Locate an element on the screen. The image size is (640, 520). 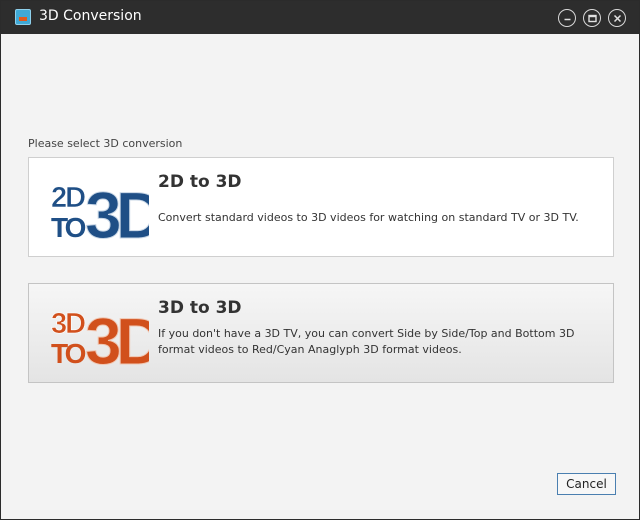
maximize-icon is located at coordinates (592, 18).